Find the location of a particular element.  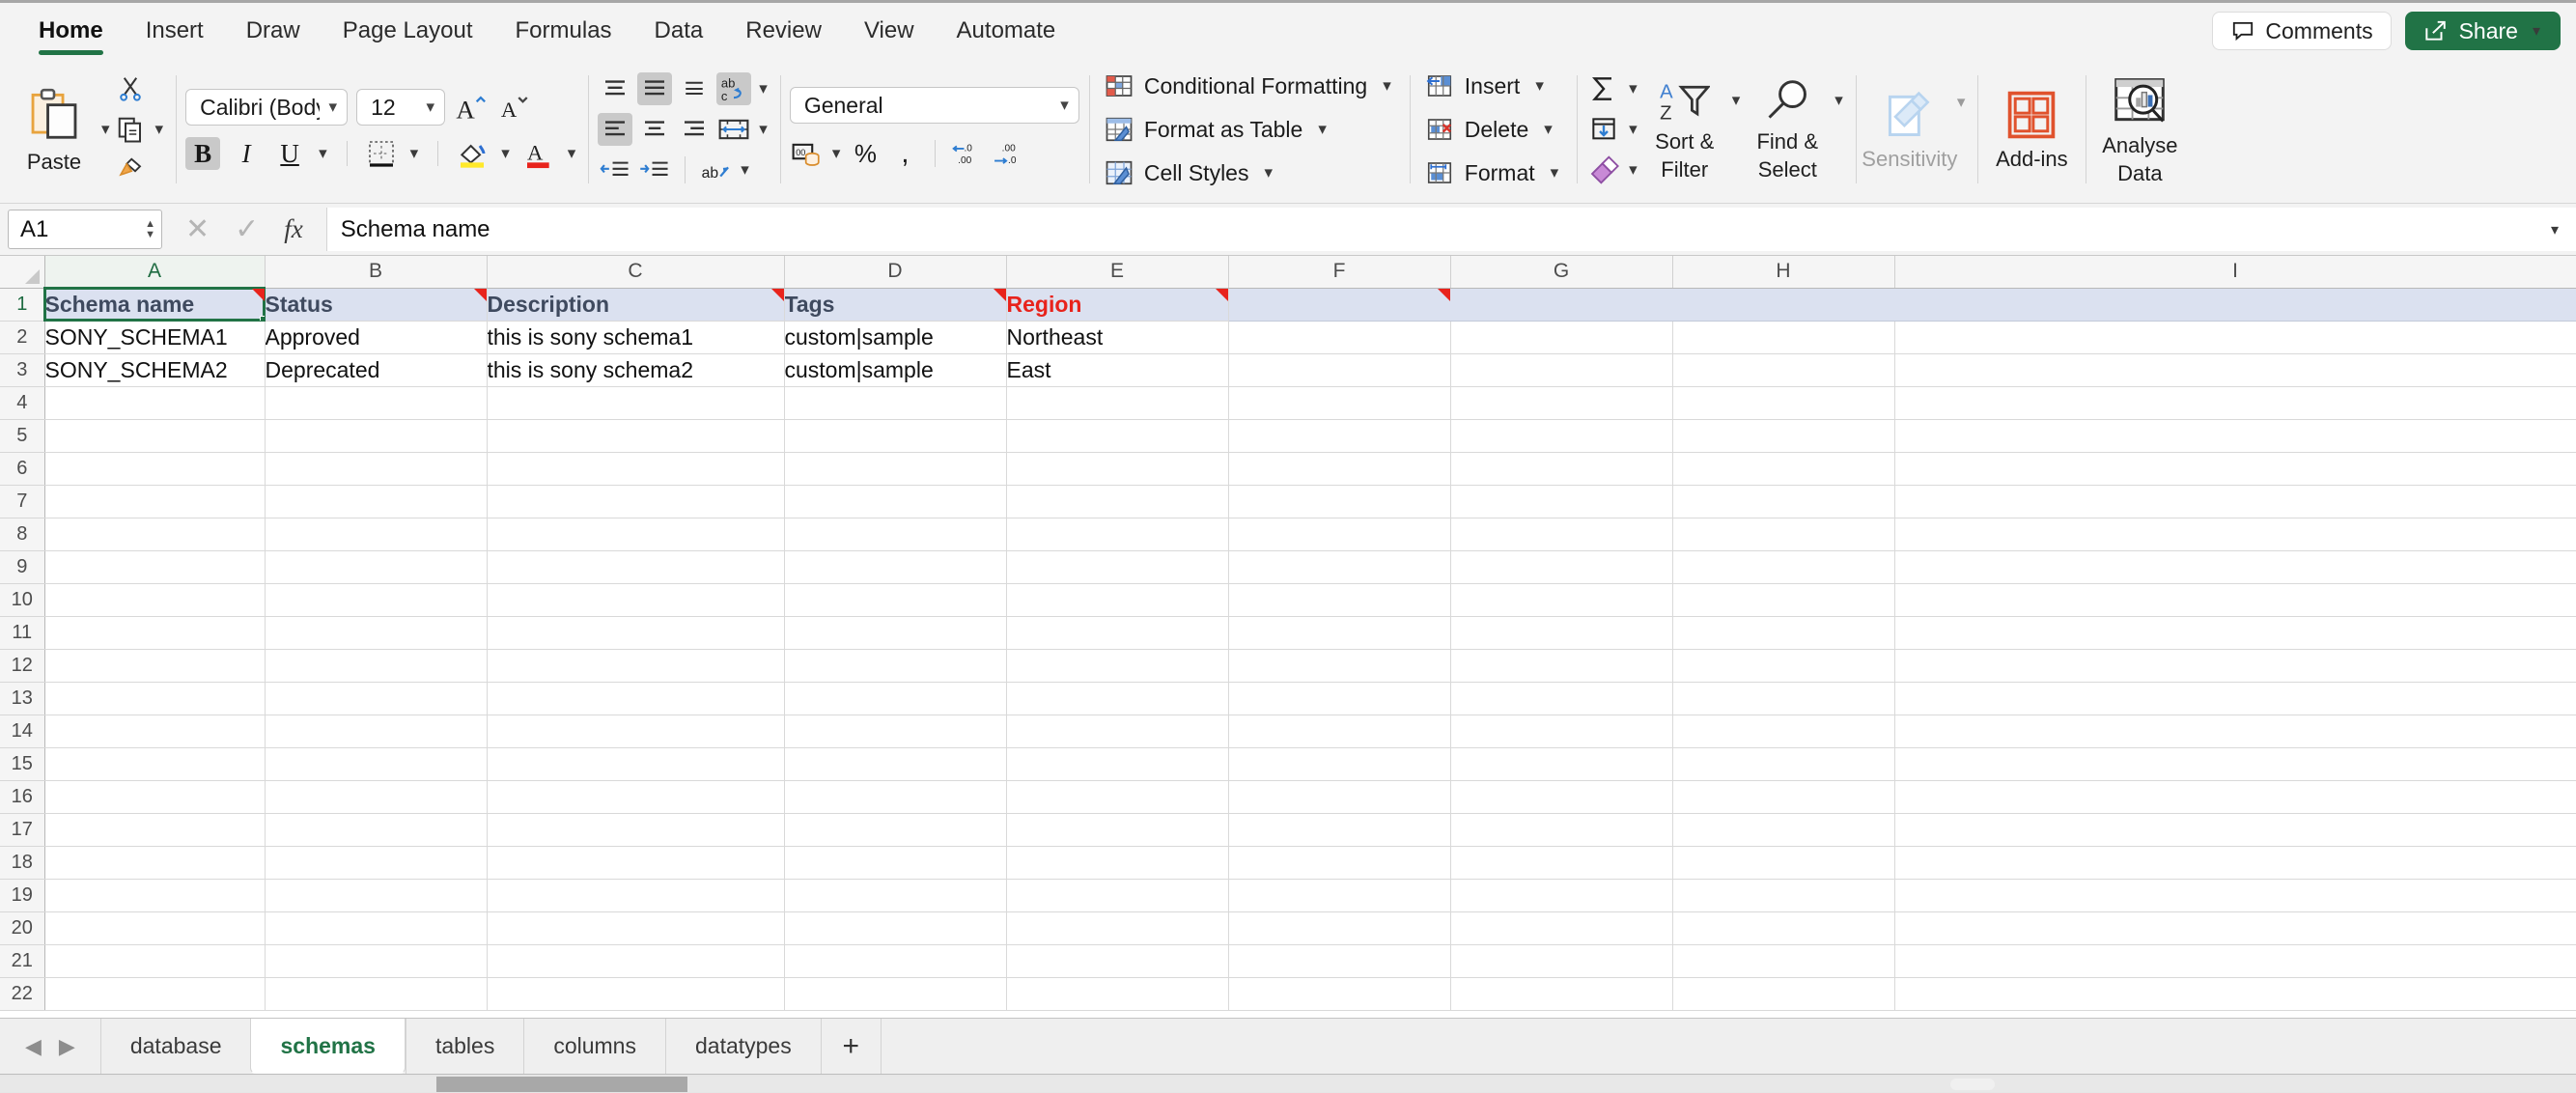

cell-D1: Tags is located at coordinates (896, 305).